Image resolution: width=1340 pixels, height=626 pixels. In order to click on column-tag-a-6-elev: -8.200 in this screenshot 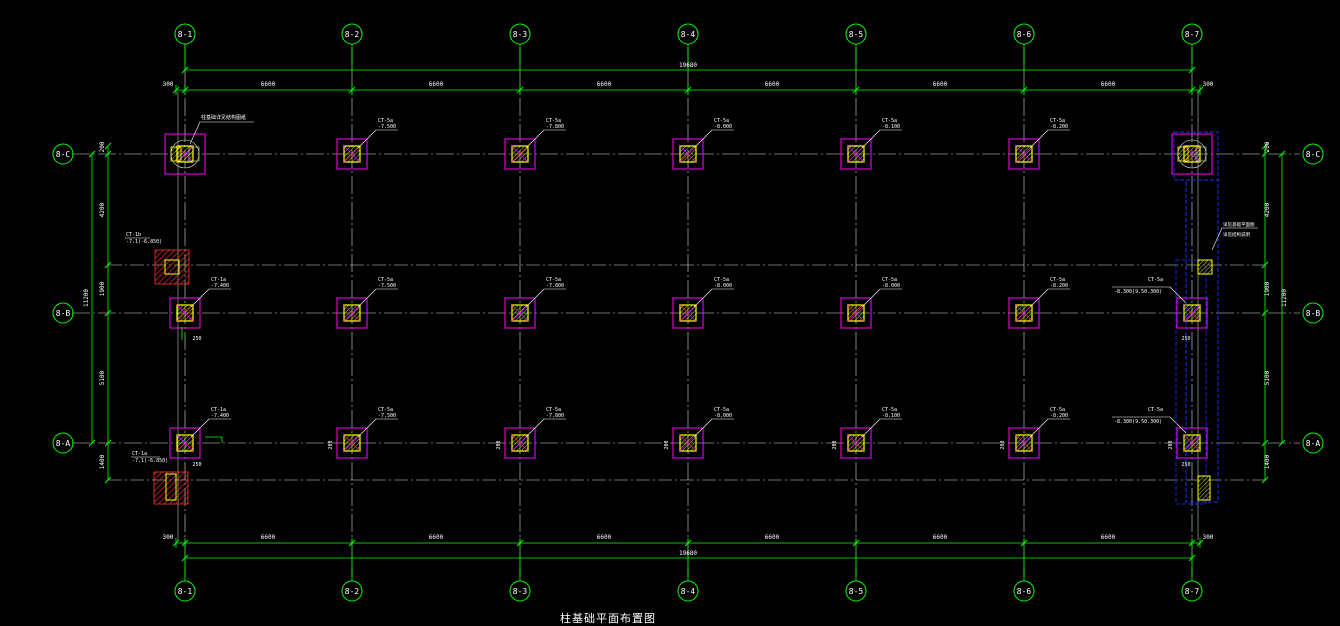, I will do `click(1059, 416)`.